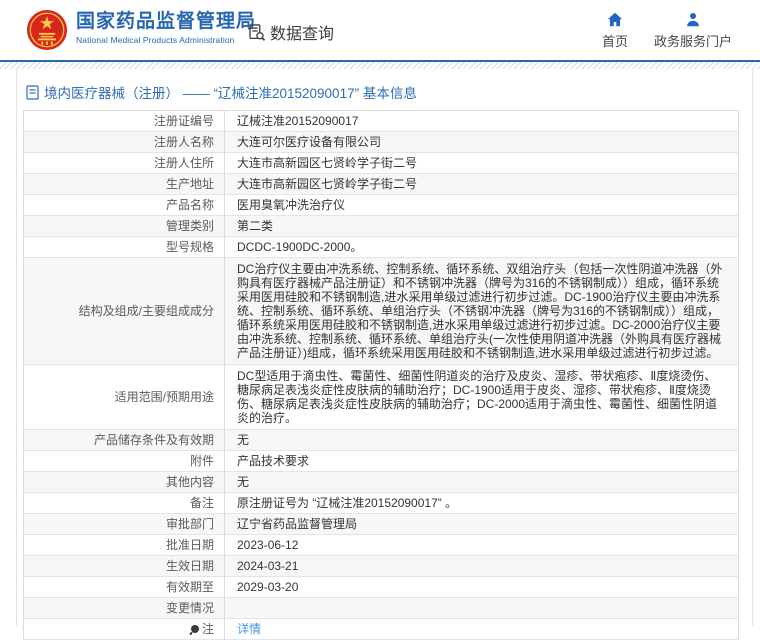 The width and height of the screenshot is (760, 640). I want to click on document-search-icon, so click(257, 32).